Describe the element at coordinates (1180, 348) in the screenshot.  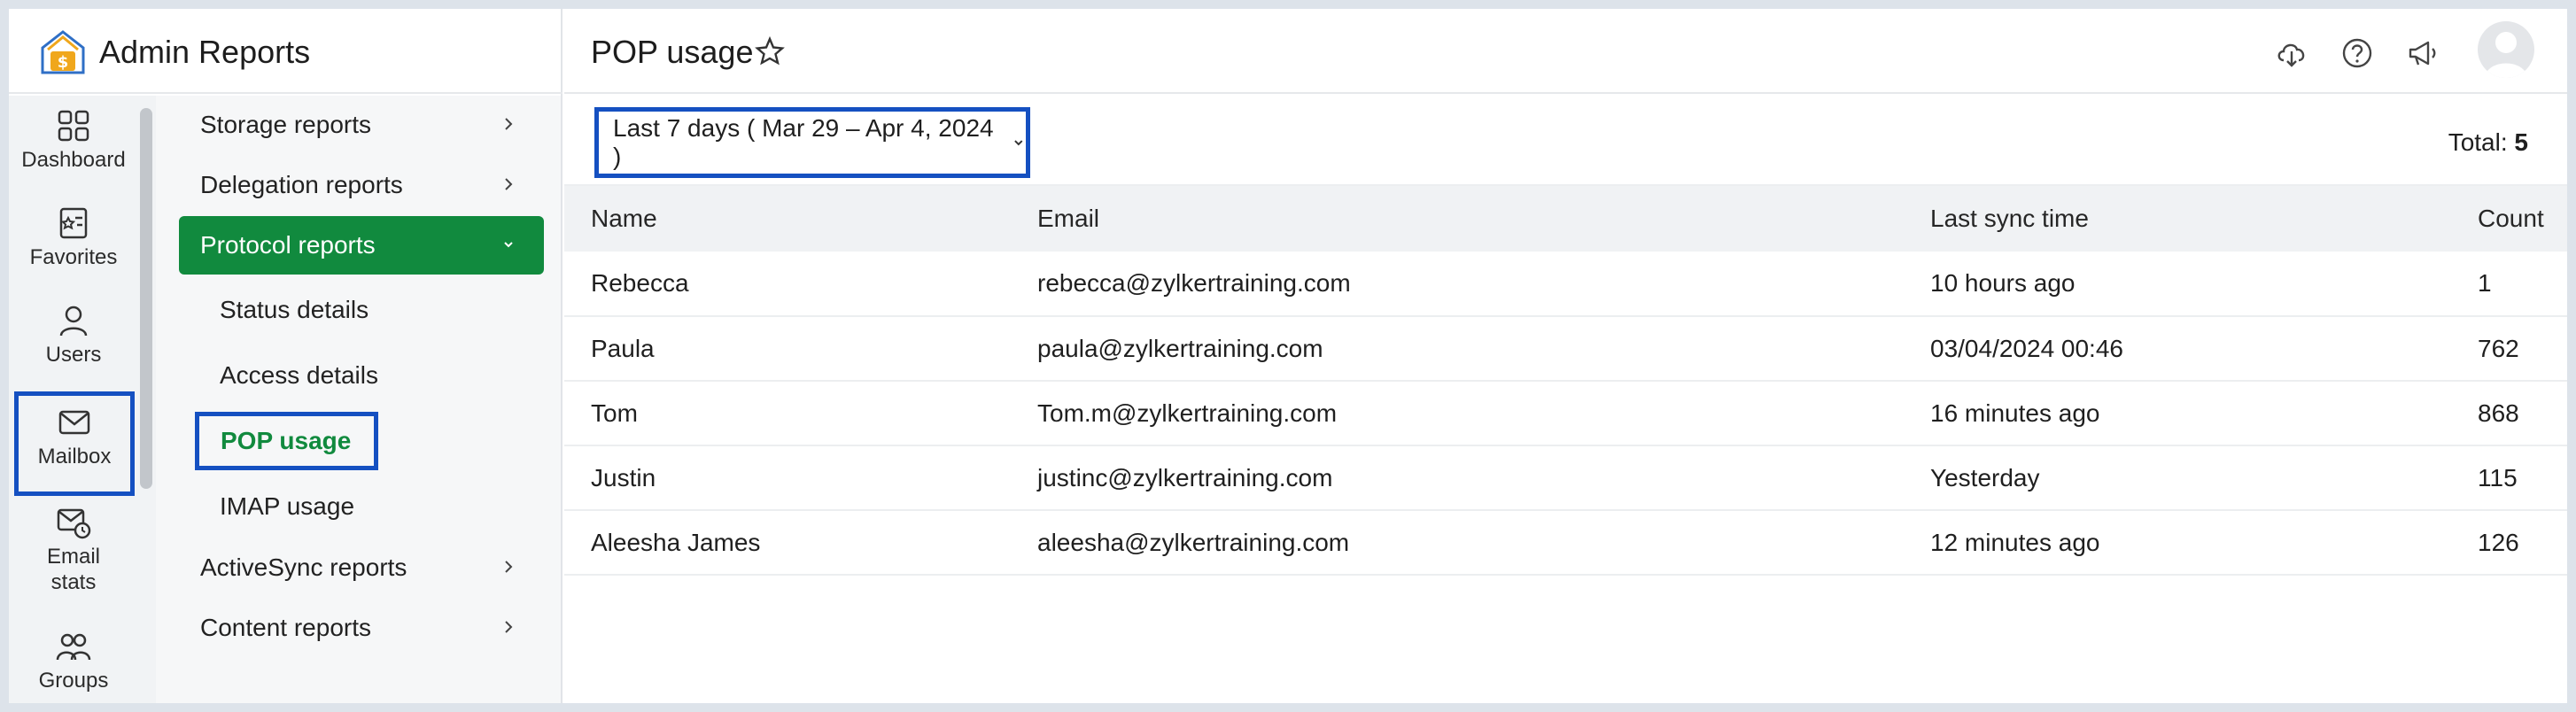
I see `cell-email: paula@zylkertraining.com` at that location.